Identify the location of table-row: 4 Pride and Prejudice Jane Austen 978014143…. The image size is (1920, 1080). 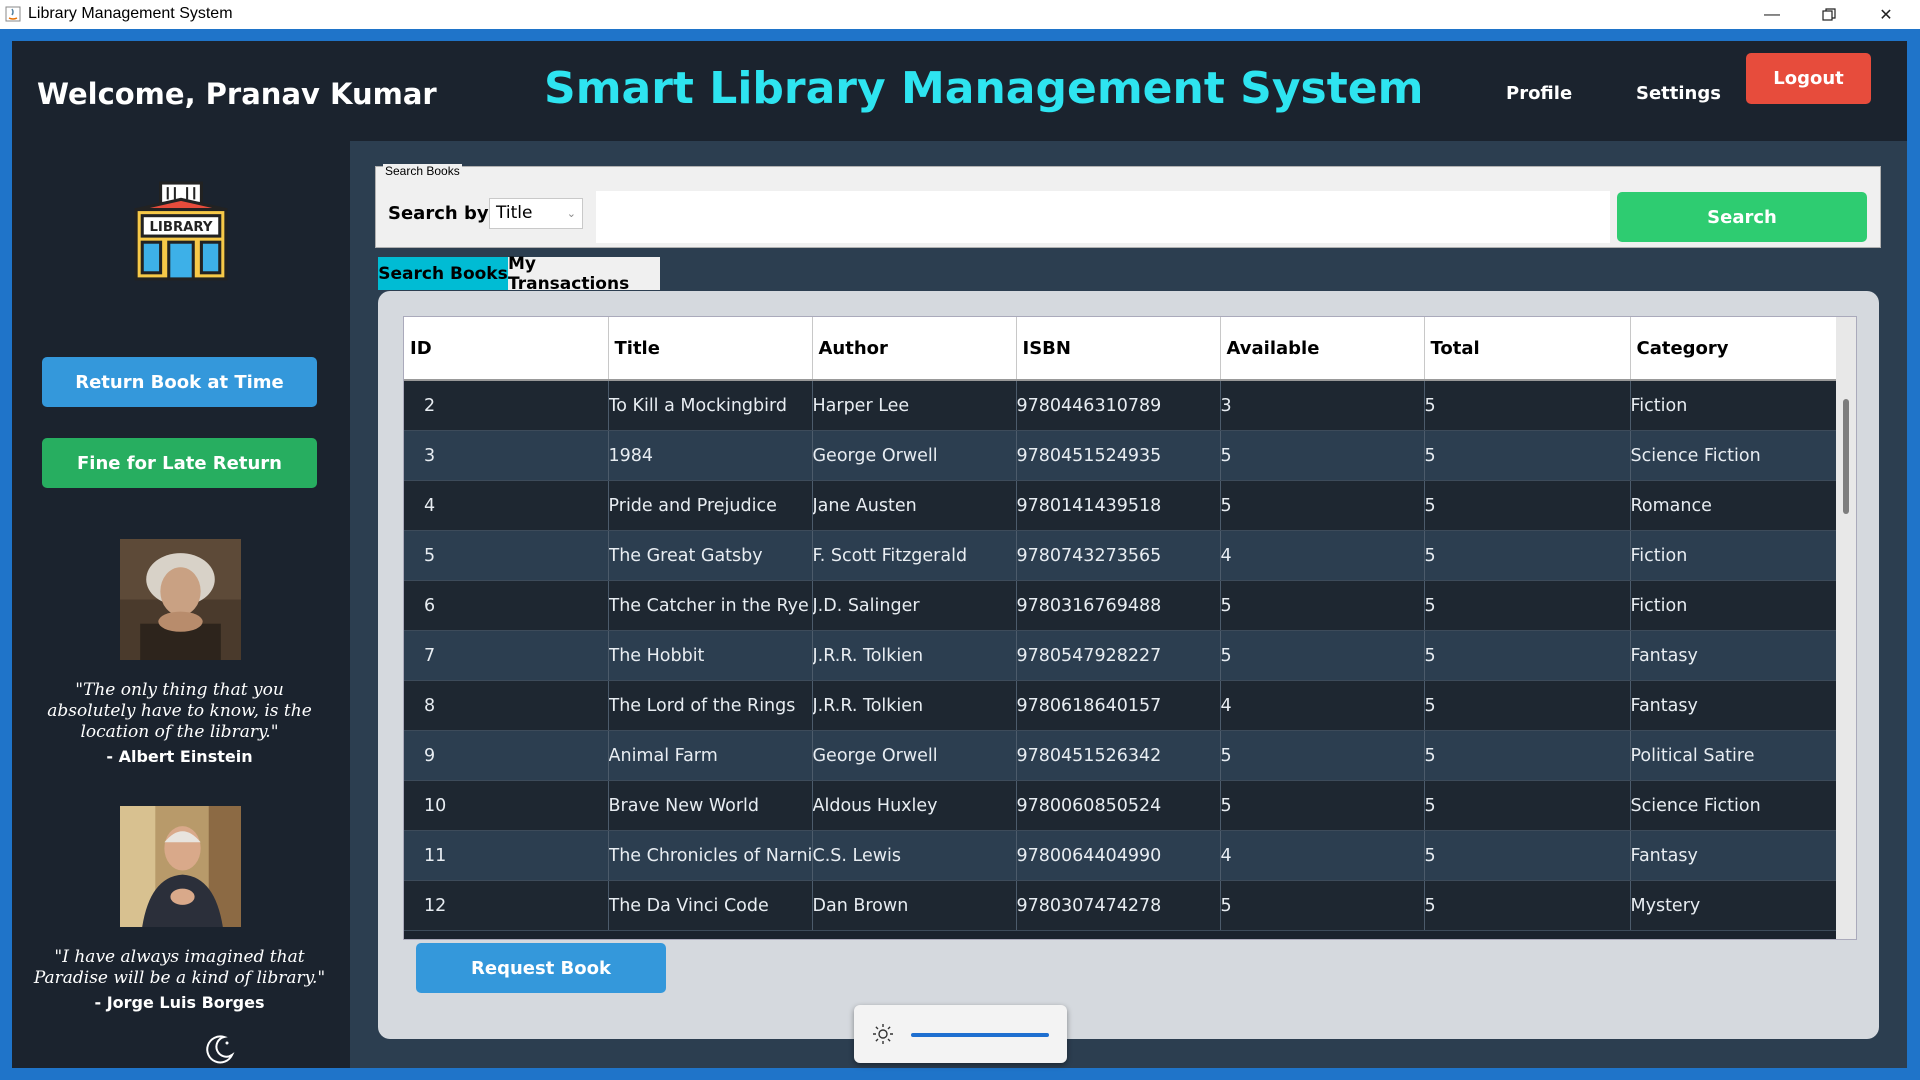
(1120, 505).